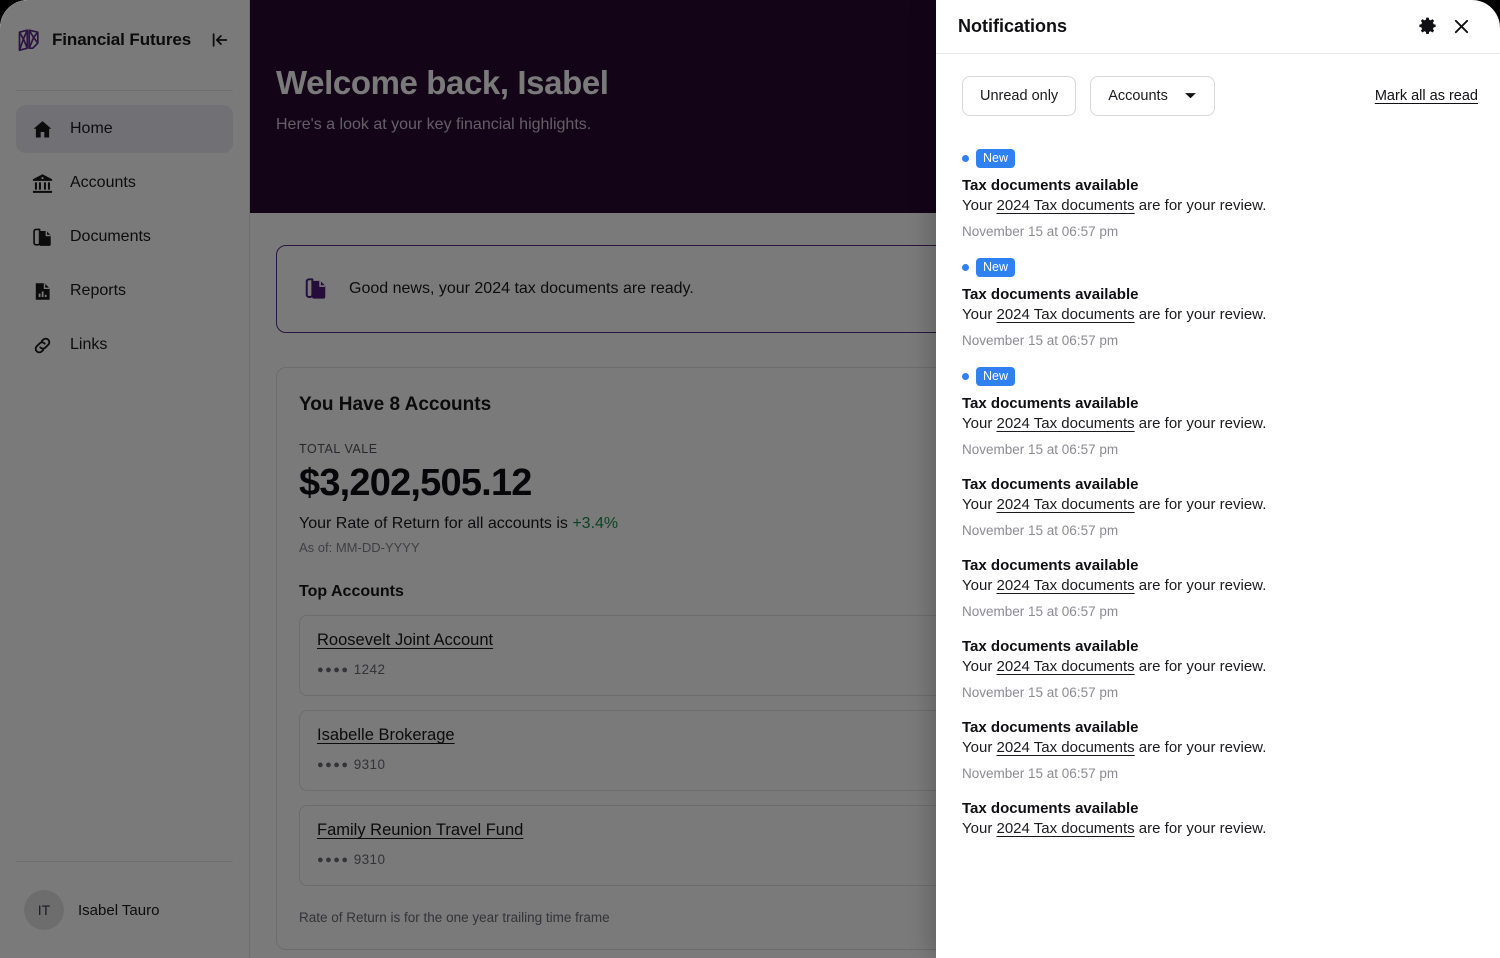  Describe the element at coordinates (1461, 27) in the screenshot. I see `close-icon` at that location.